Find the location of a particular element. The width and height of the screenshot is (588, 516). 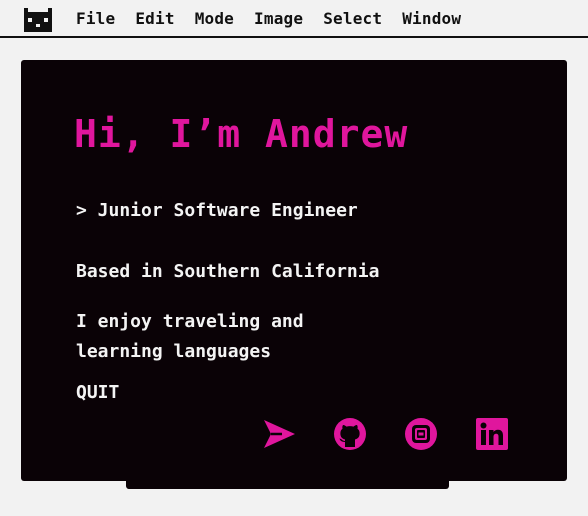

menu-items: File Edit Mode Image Select Window is located at coordinates (268, 19).